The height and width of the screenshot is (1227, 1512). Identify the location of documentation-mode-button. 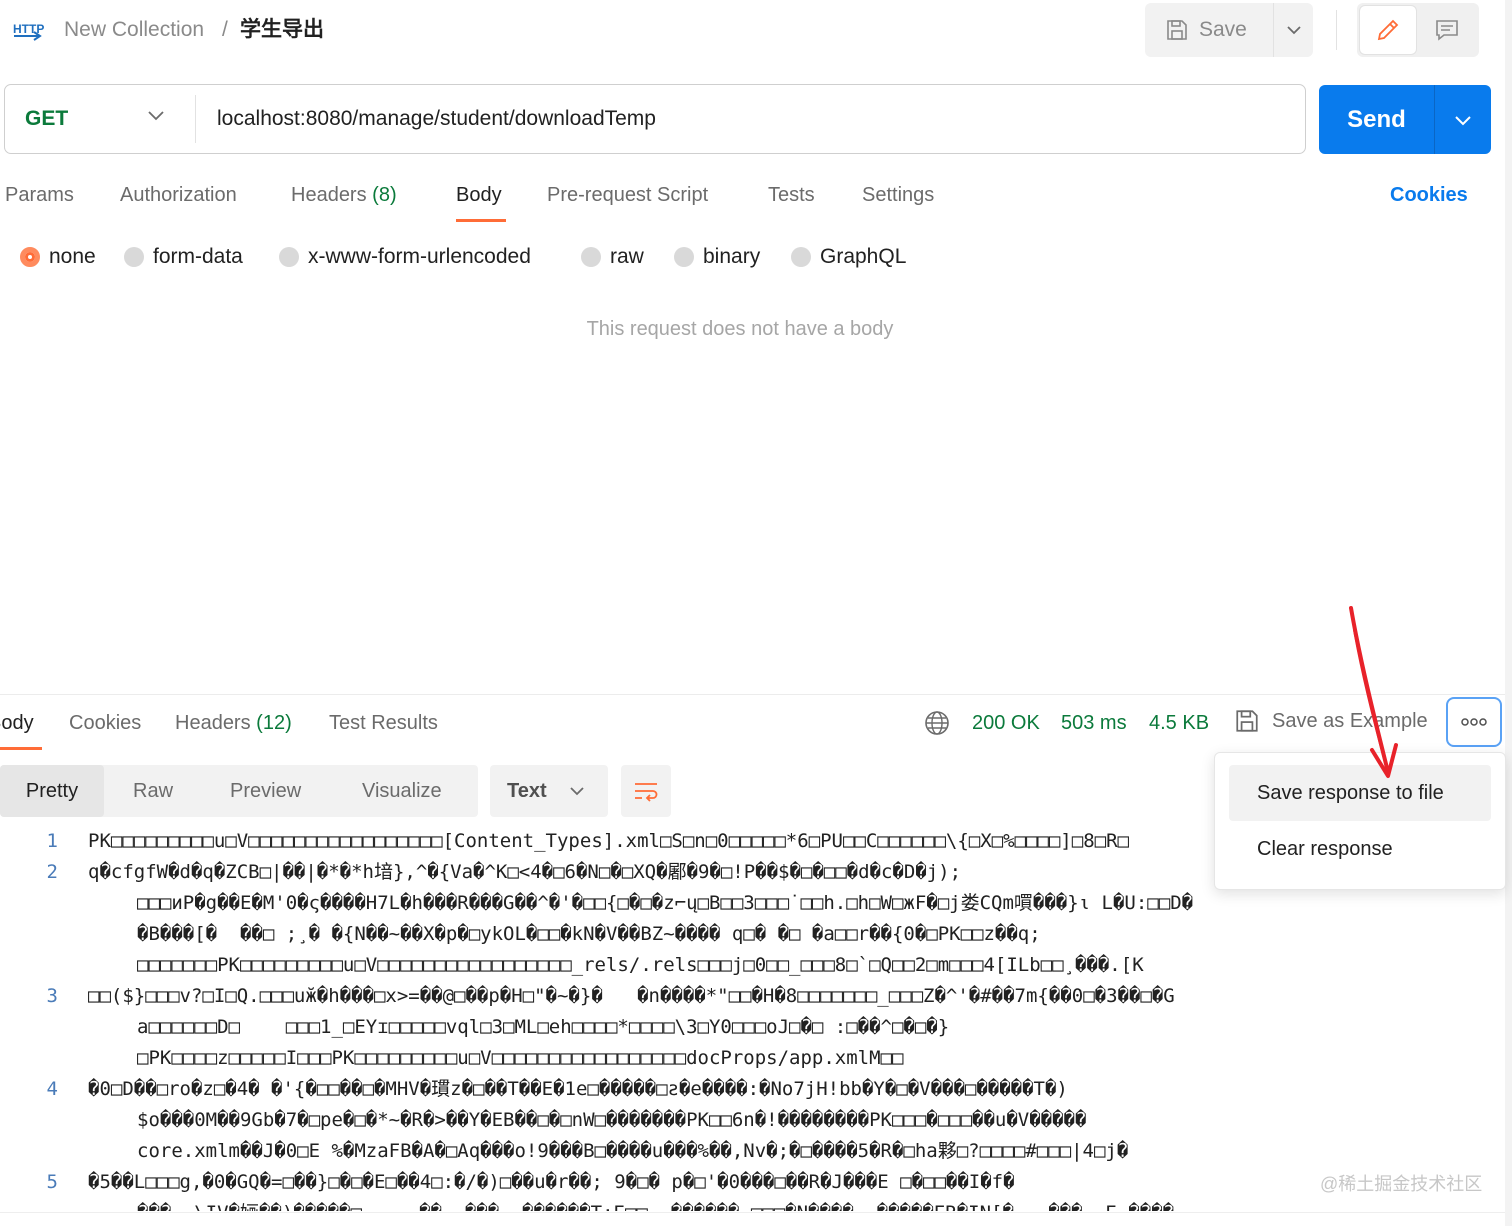
(1447, 30).